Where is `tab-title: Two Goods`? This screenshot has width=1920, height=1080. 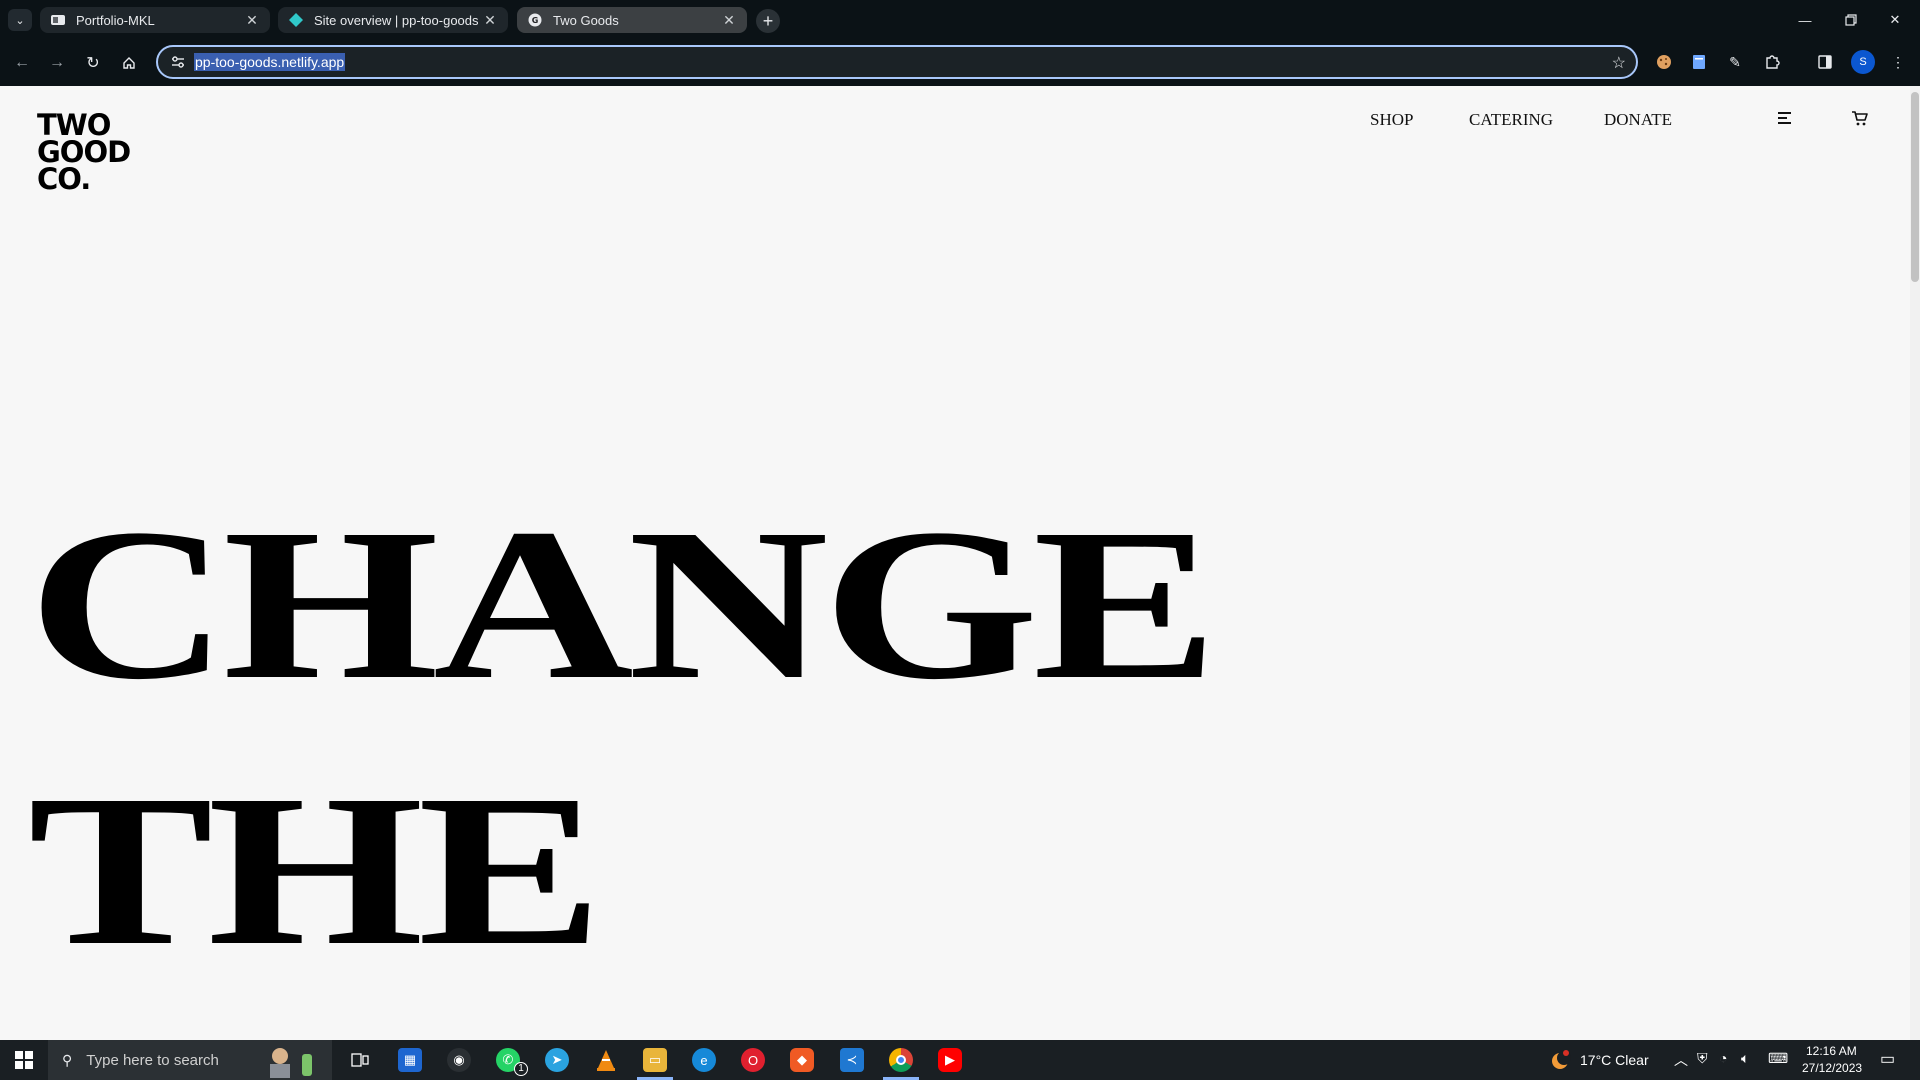 tab-title: Two Goods is located at coordinates (586, 20).